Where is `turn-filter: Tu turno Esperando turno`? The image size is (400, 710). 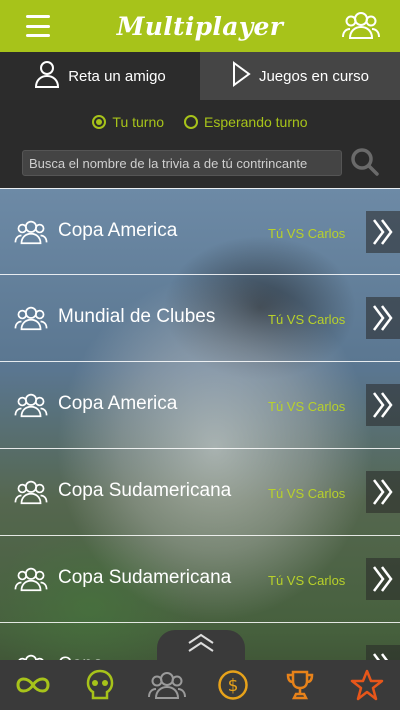
turn-filter: Tu turno Esperando turno is located at coordinates (200, 122).